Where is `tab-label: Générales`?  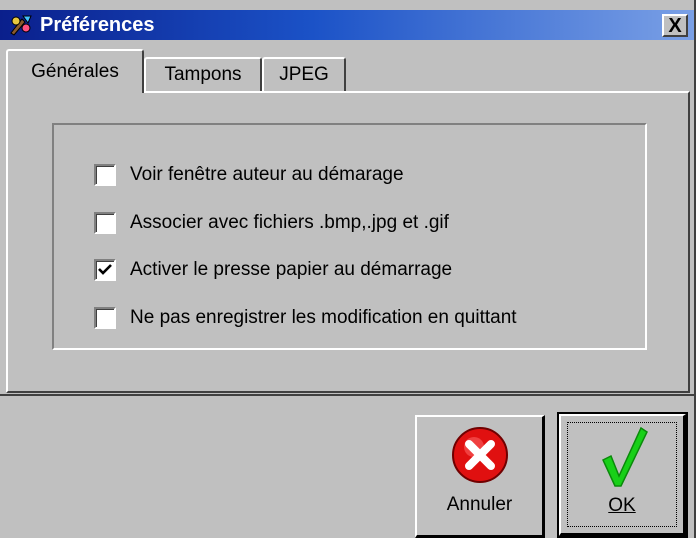 tab-label: Générales is located at coordinates (75, 71).